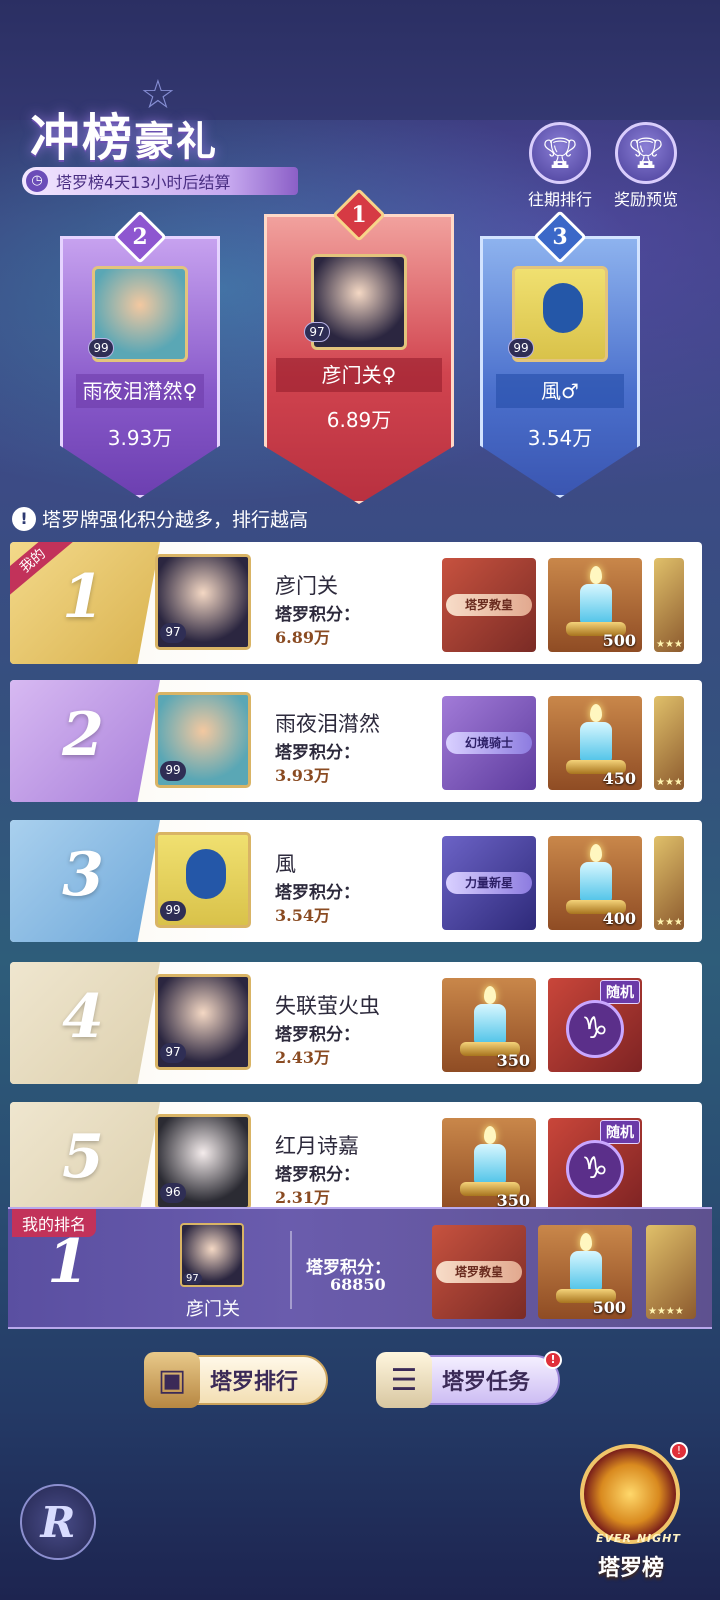  I want to click on tarot-board-label: 塔罗榜, so click(630, 1568).